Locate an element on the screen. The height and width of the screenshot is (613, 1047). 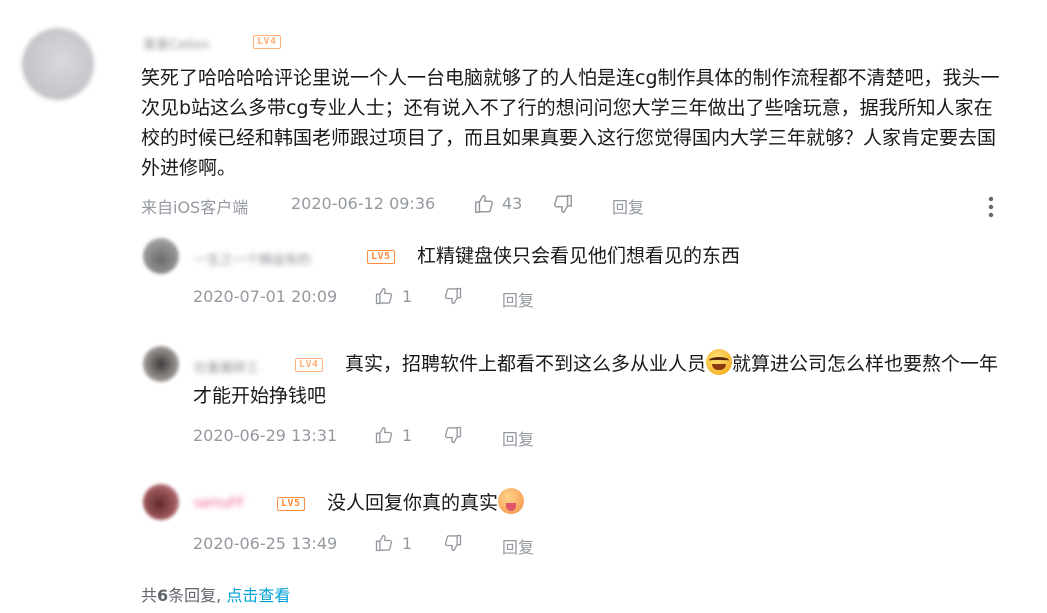
reply-time: 2020-06-29 13:31 is located at coordinates (265, 435).